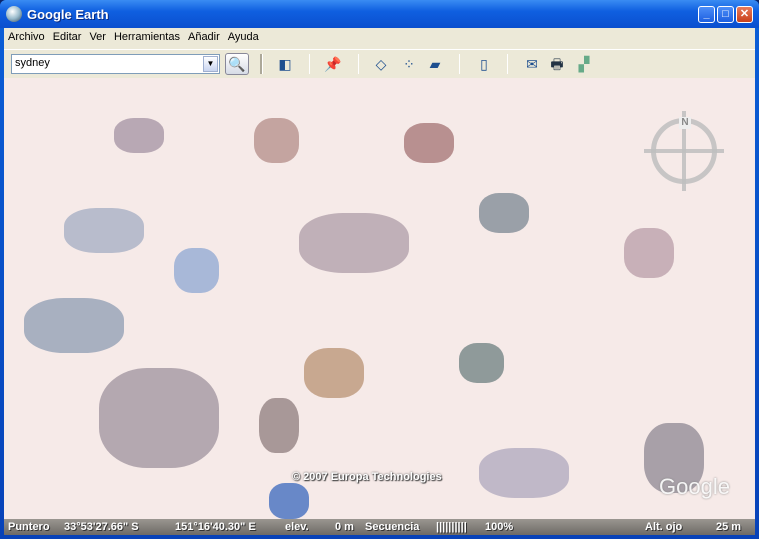  Describe the element at coordinates (409, 64) in the screenshot. I see `path-add-icon: ⁘` at that location.